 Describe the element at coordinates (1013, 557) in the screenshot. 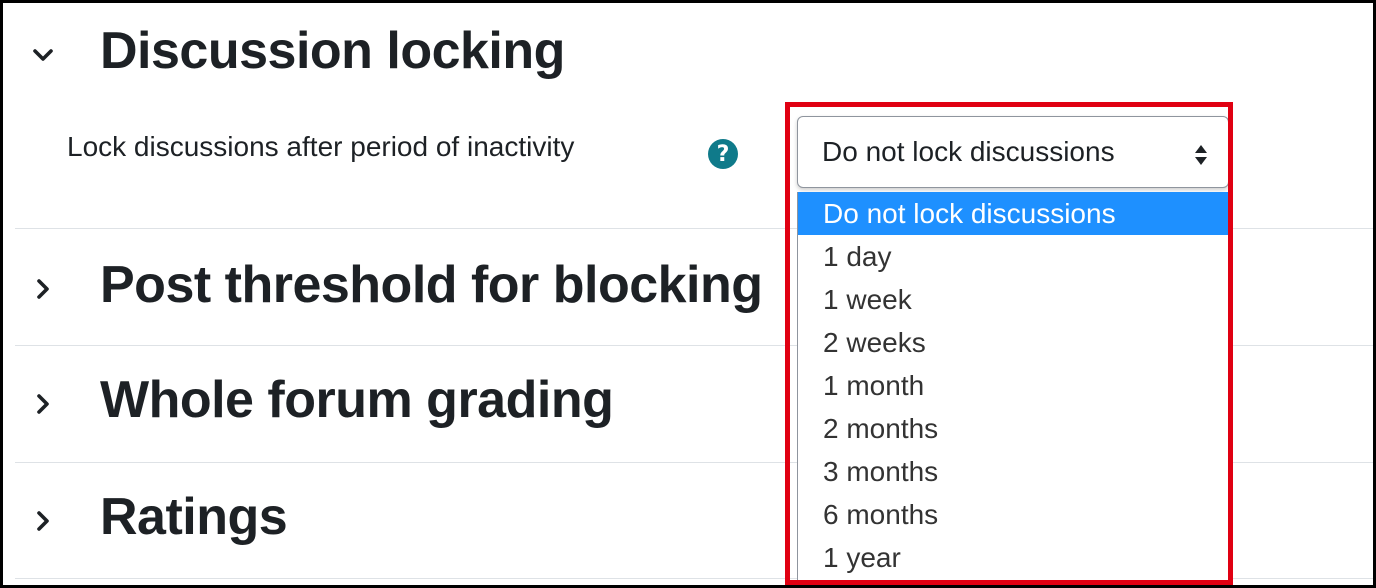

I see `option-1-year: 1 year` at that location.